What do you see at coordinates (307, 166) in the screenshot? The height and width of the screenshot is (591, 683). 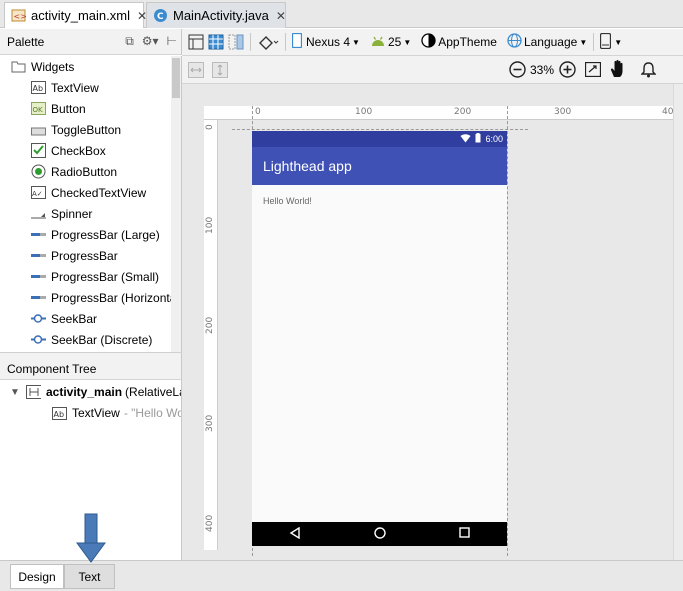 I see `app-title: Lighthead app` at bounding box center [307, 166].